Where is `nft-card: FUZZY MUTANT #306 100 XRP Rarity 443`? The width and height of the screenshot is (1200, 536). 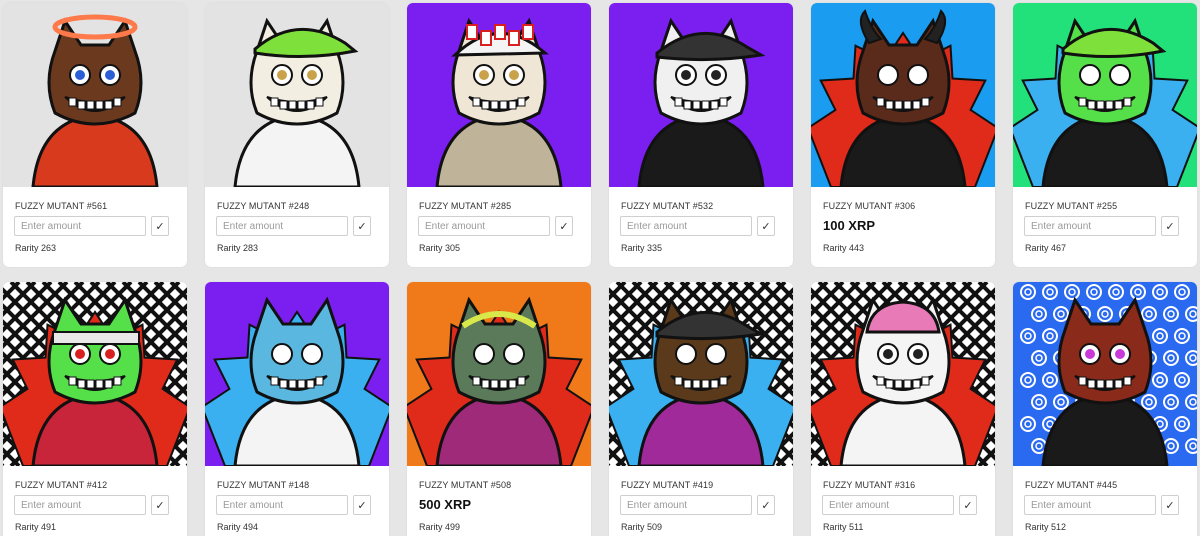 nft-card: FUZZY MUTANT #306 100 XRP Rarity 443 is located at coordinates (903, 135).